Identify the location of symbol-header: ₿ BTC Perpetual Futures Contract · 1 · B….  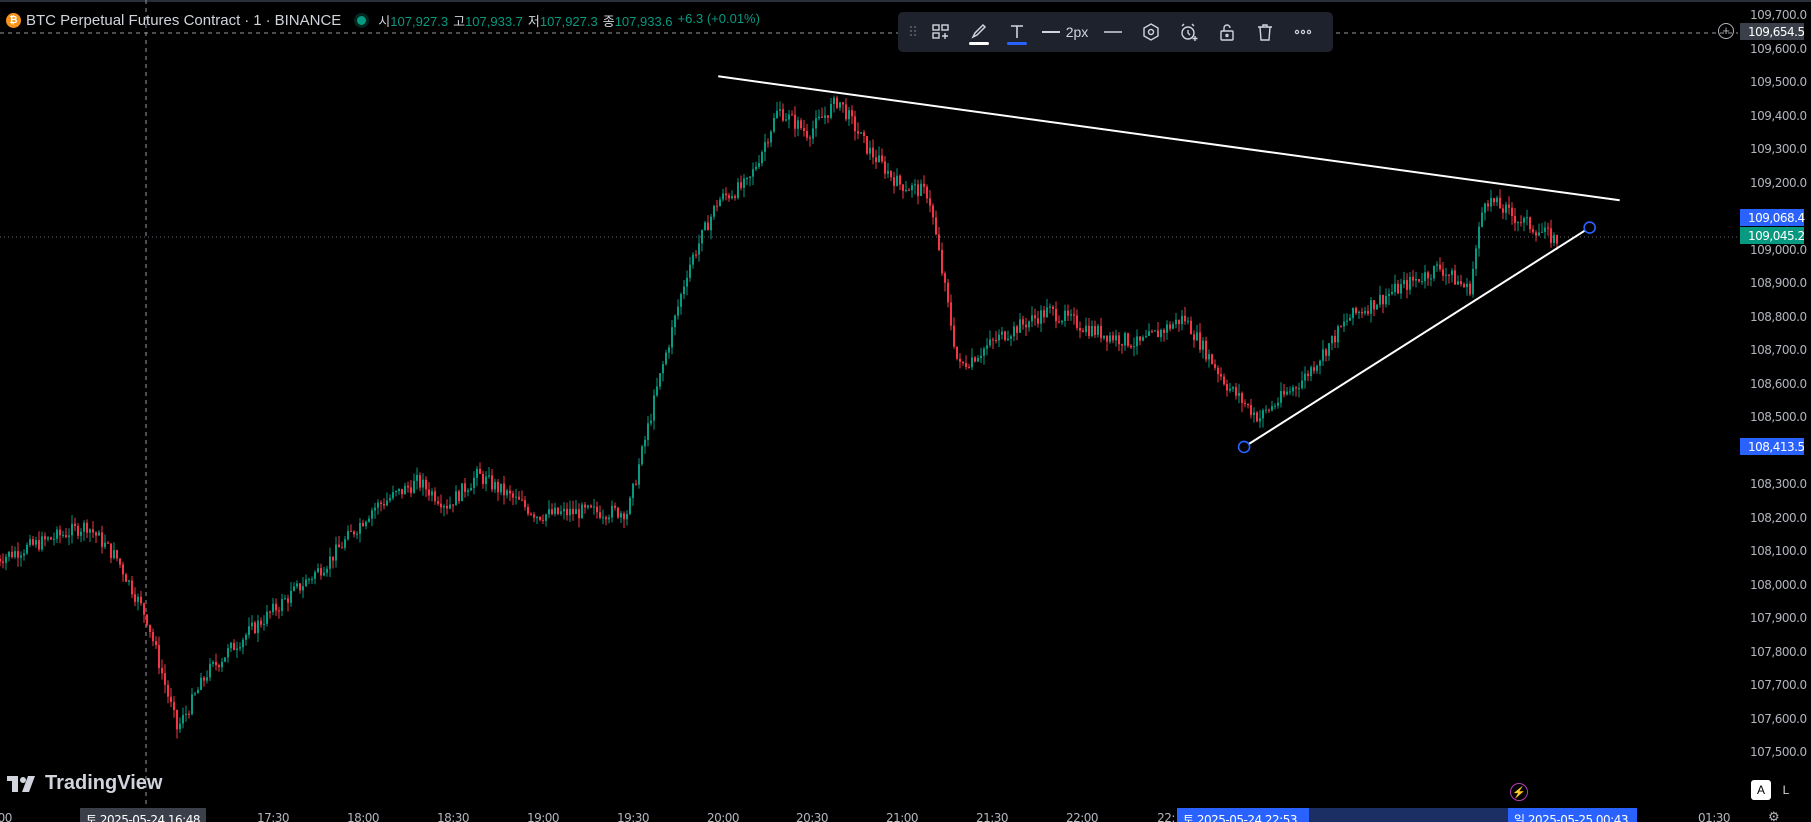
(383, 20).